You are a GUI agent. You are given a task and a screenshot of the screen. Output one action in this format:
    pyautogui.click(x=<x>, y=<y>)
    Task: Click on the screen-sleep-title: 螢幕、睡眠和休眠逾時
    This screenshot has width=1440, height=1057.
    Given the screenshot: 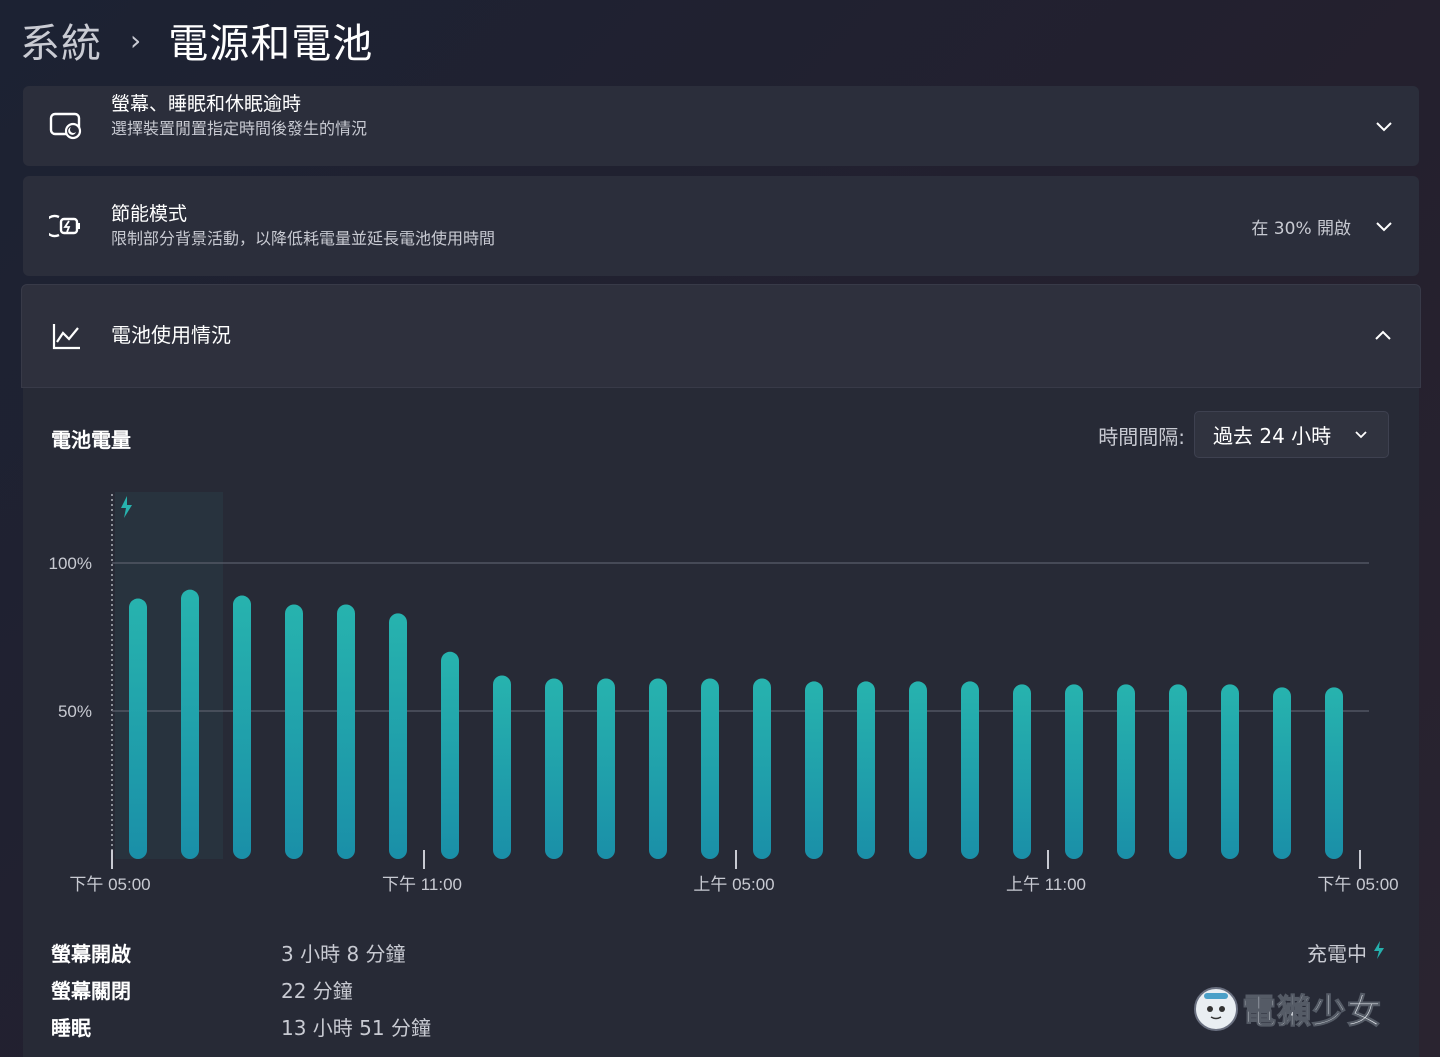 What is the action you would take?
    pyautogui.click(x=206, y=104)
    